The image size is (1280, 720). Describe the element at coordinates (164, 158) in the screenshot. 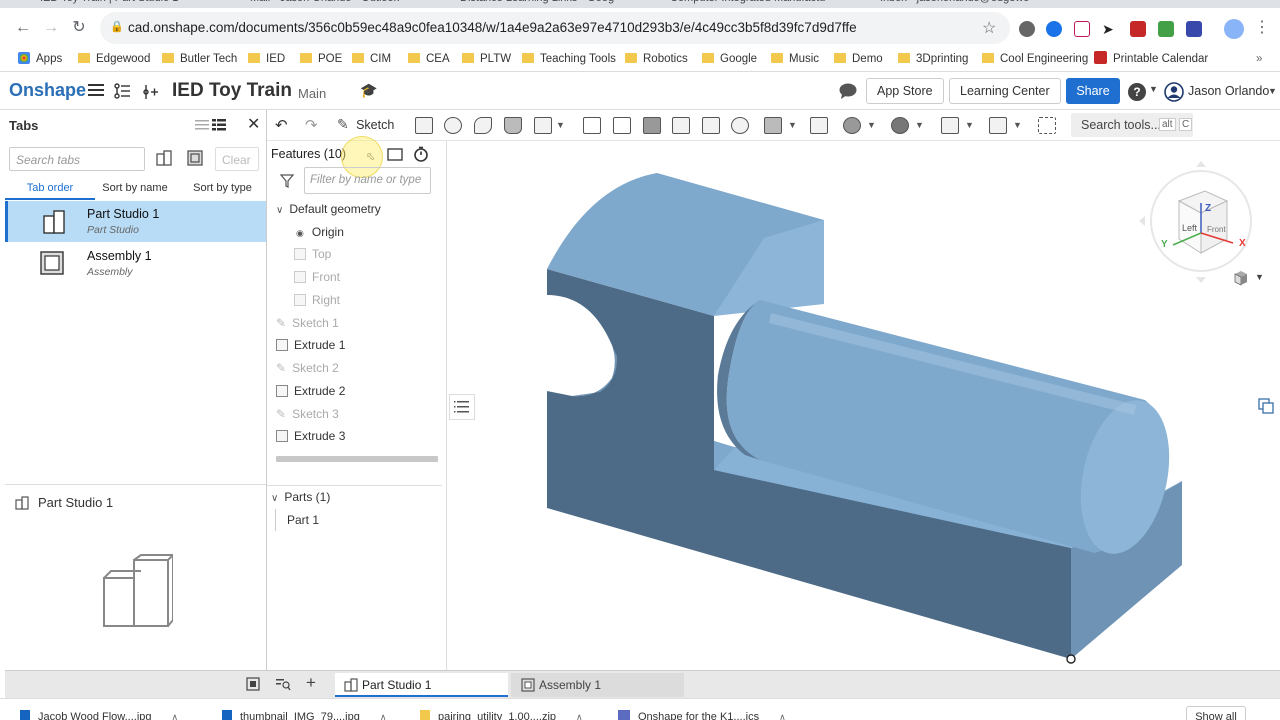

I see `insert-part-studio-icon` at that location.